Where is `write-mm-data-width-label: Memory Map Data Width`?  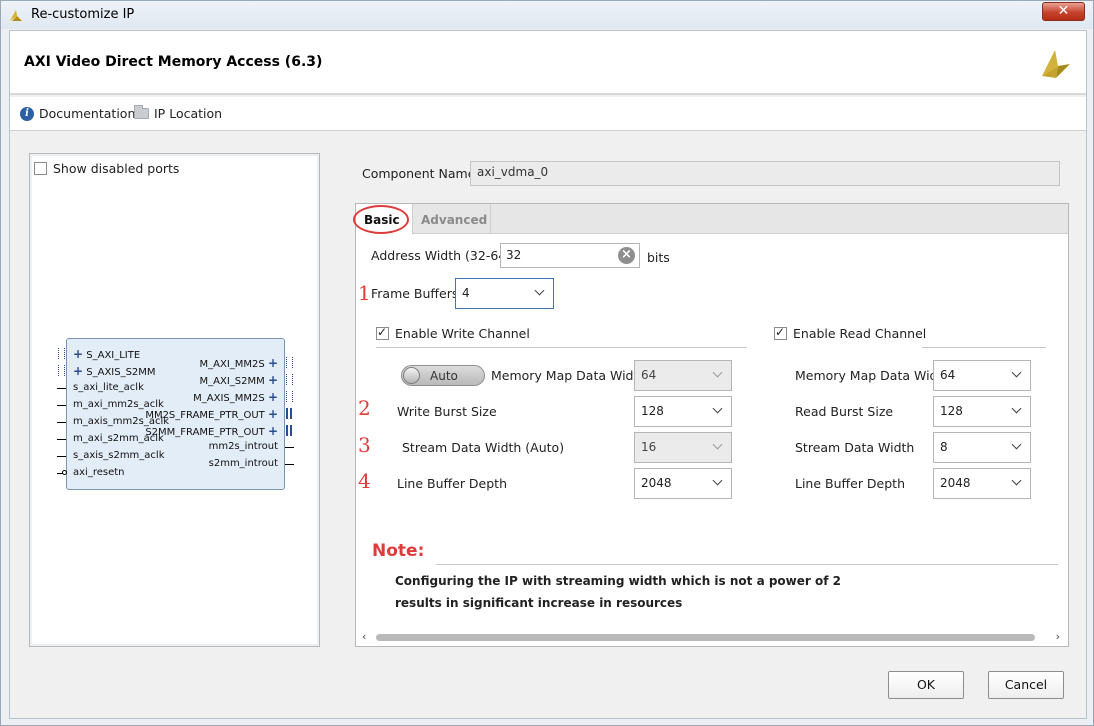 write-mm-data-width-label: Memory Map Data Width is located at coordinates (569, 375).